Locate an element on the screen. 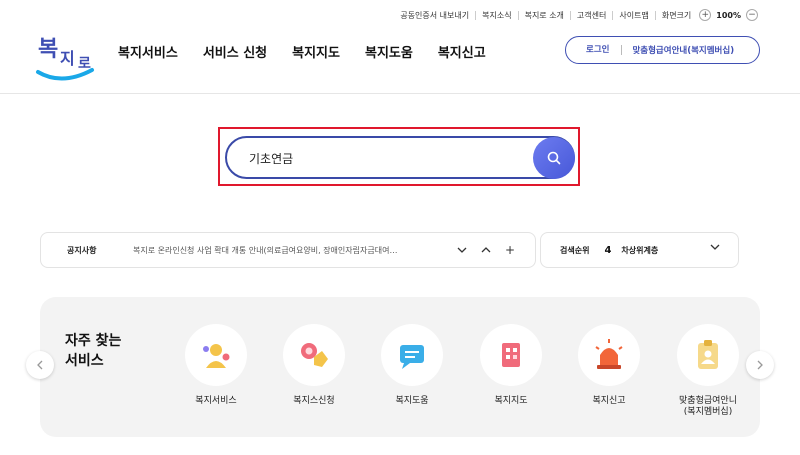  zoom-level: 100% is located at coordinates (728, 15).